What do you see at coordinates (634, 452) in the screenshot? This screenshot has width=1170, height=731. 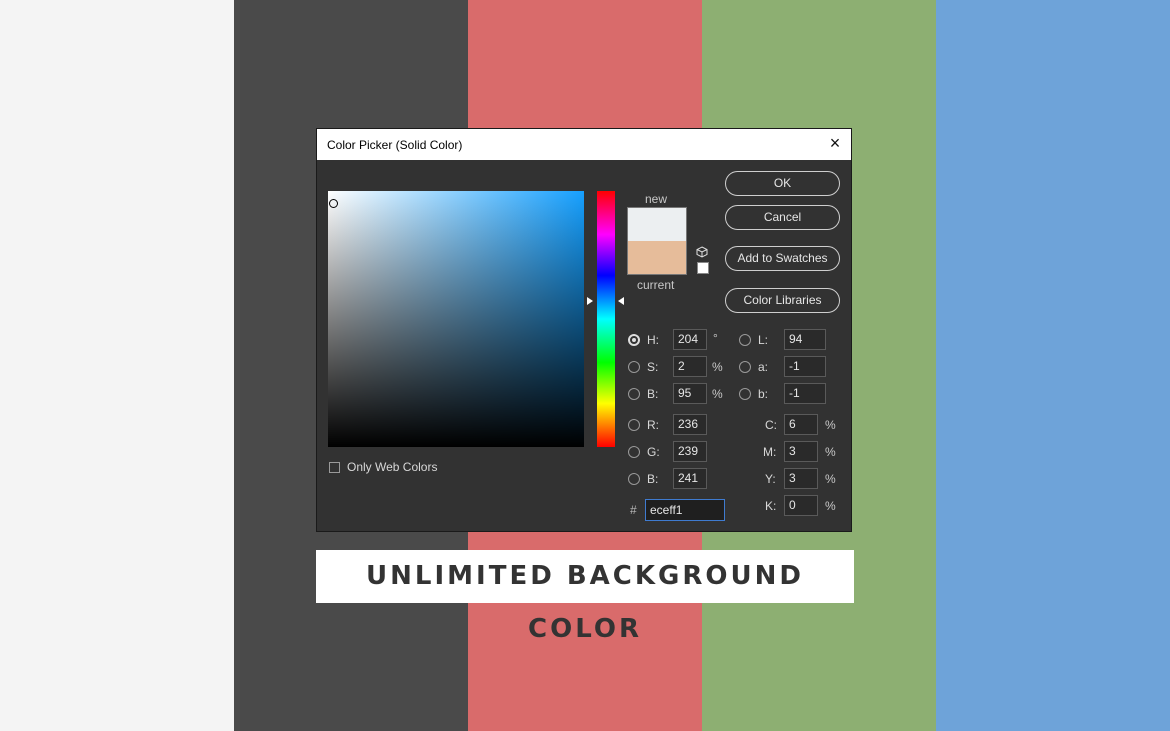 I see `green-radio` at bounding box center [634, 452].